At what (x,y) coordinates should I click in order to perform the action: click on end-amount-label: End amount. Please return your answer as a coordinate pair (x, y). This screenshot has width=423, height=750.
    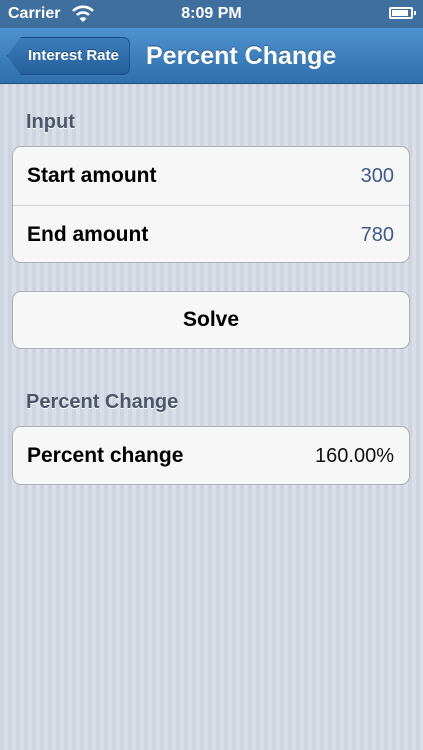
    Looking at the image, I should click on (88, 234).